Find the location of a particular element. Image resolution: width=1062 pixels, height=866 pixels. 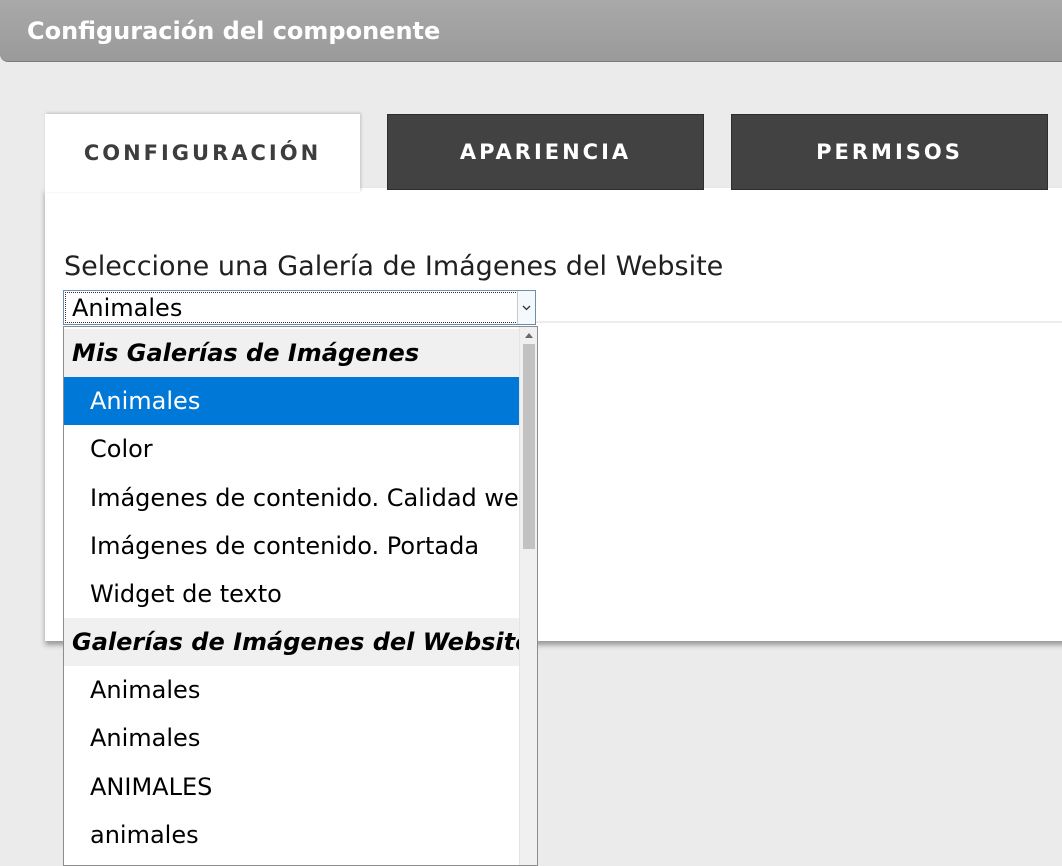

option-label: ANIMALES is located at coordinates (151, 787).